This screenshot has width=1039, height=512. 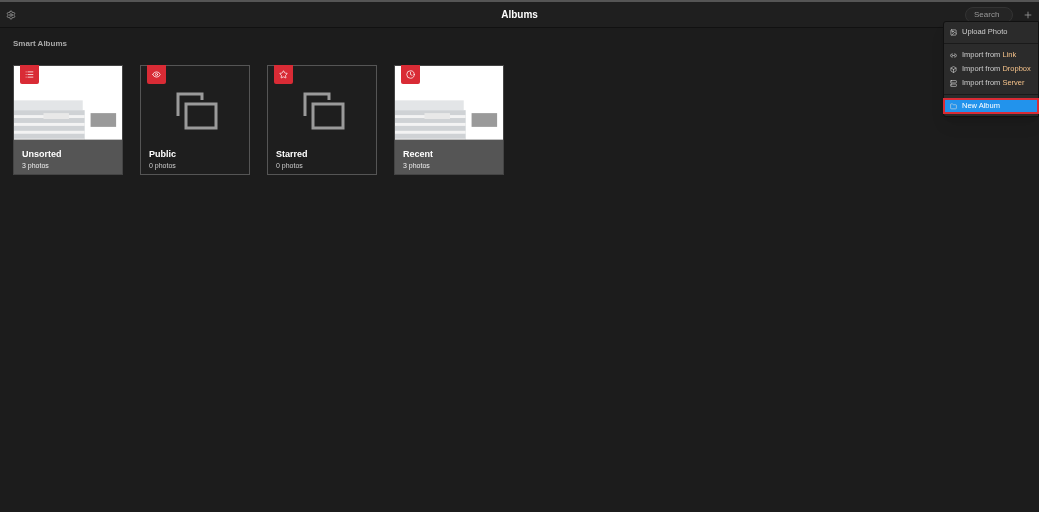 What do you see at coordinates (418, 154) in the screenshot?
I see `album-title: Recent` at bounding box center [418, 154].